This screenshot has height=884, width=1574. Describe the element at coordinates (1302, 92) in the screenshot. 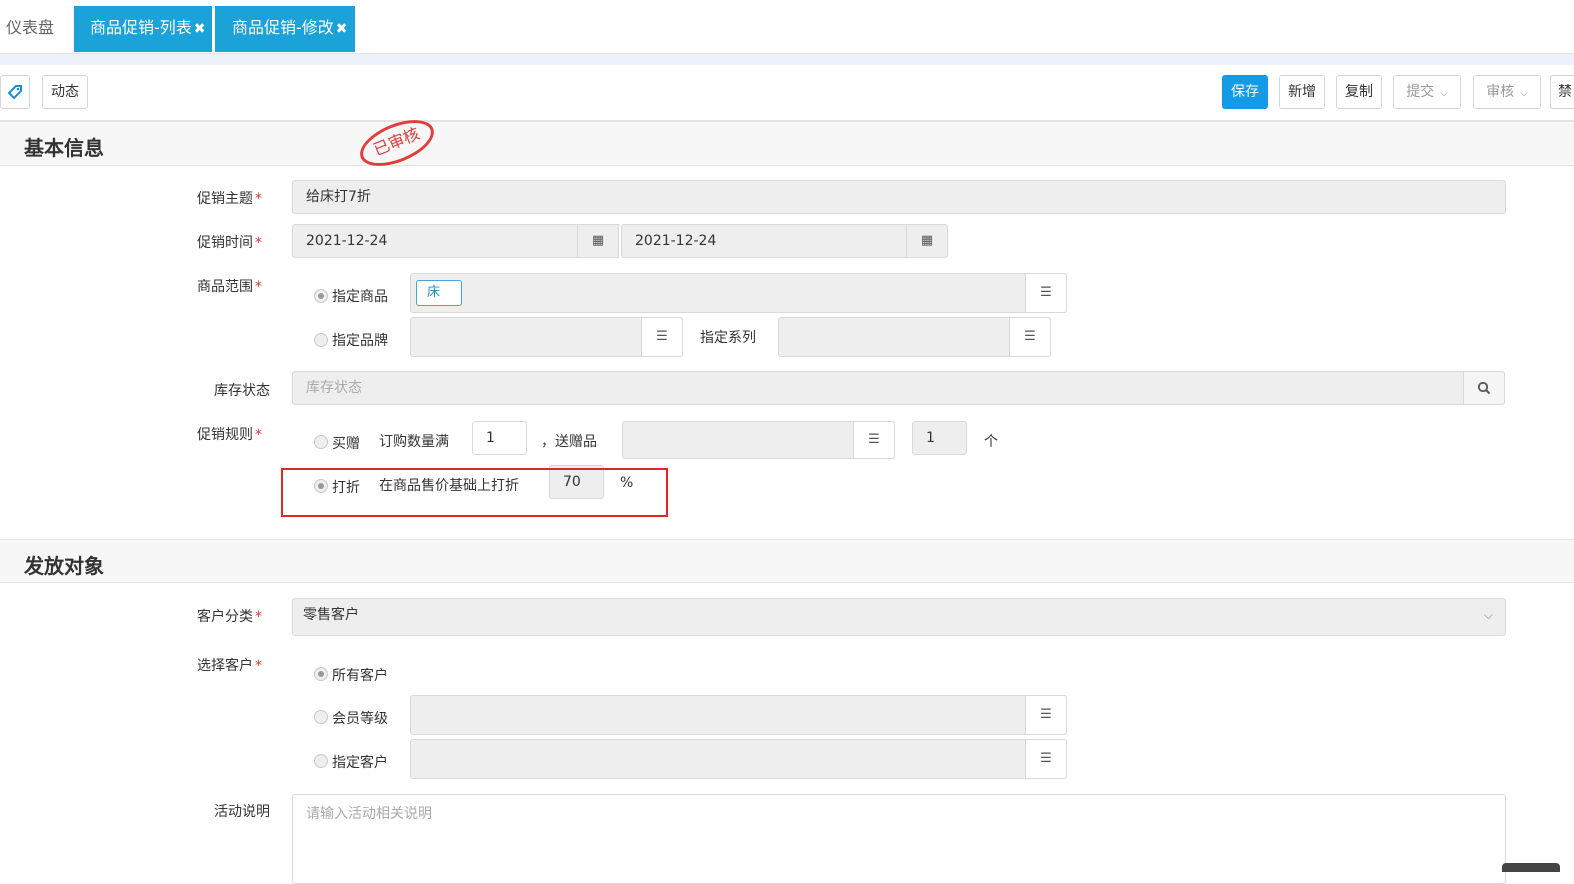

I see `new-button: 新增` at that location.